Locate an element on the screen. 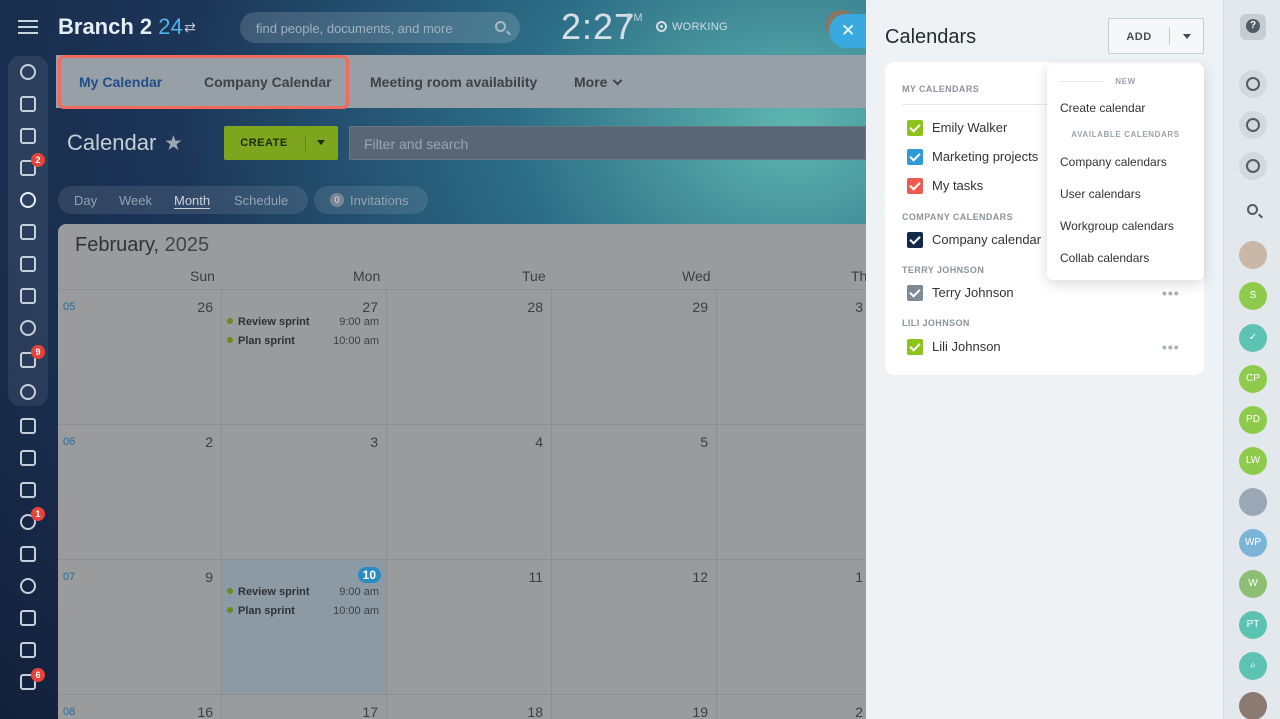  drive-icon is located at coordinates (28, 264).